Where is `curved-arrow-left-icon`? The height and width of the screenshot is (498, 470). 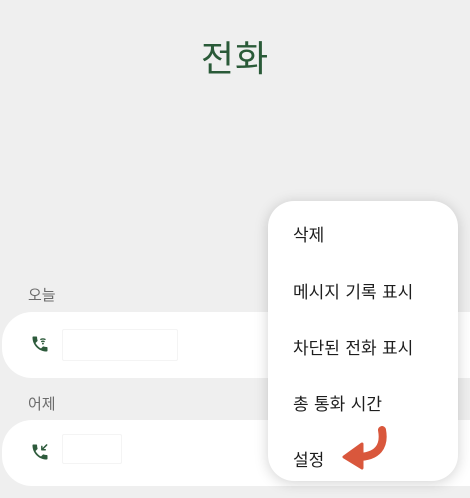 curved-arrow-left-icon is located at coordinates (364, 448).